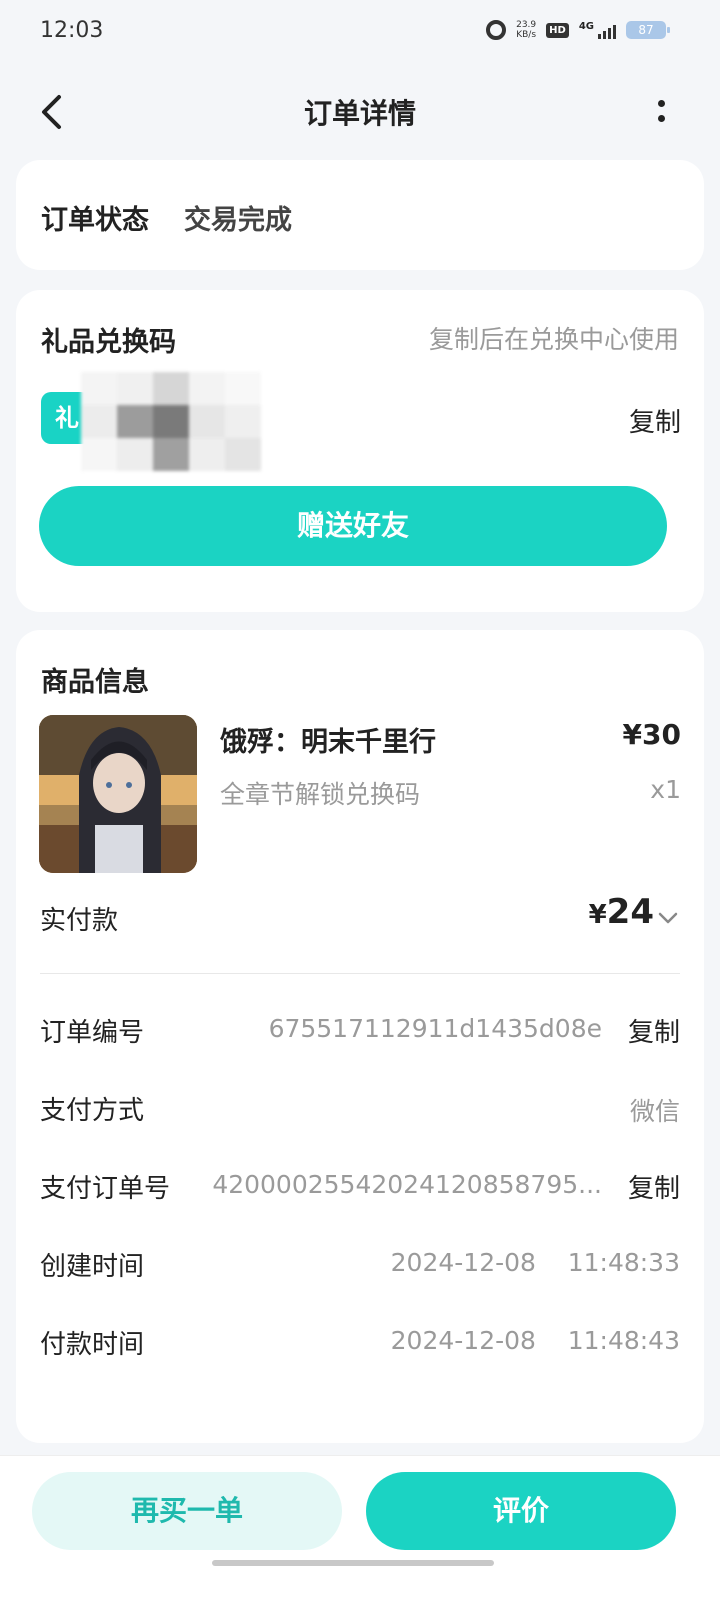 Image resolution: width=720 pixels, height=1600 pixels. I want to click on status-icons: 23.9 KB/s HD 4G 87, so click(578, 30).